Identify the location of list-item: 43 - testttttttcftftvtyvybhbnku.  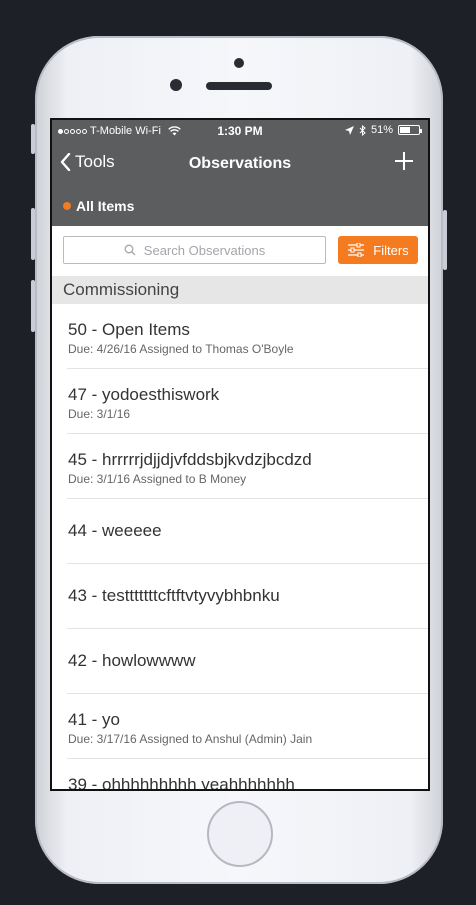
(240, 596).